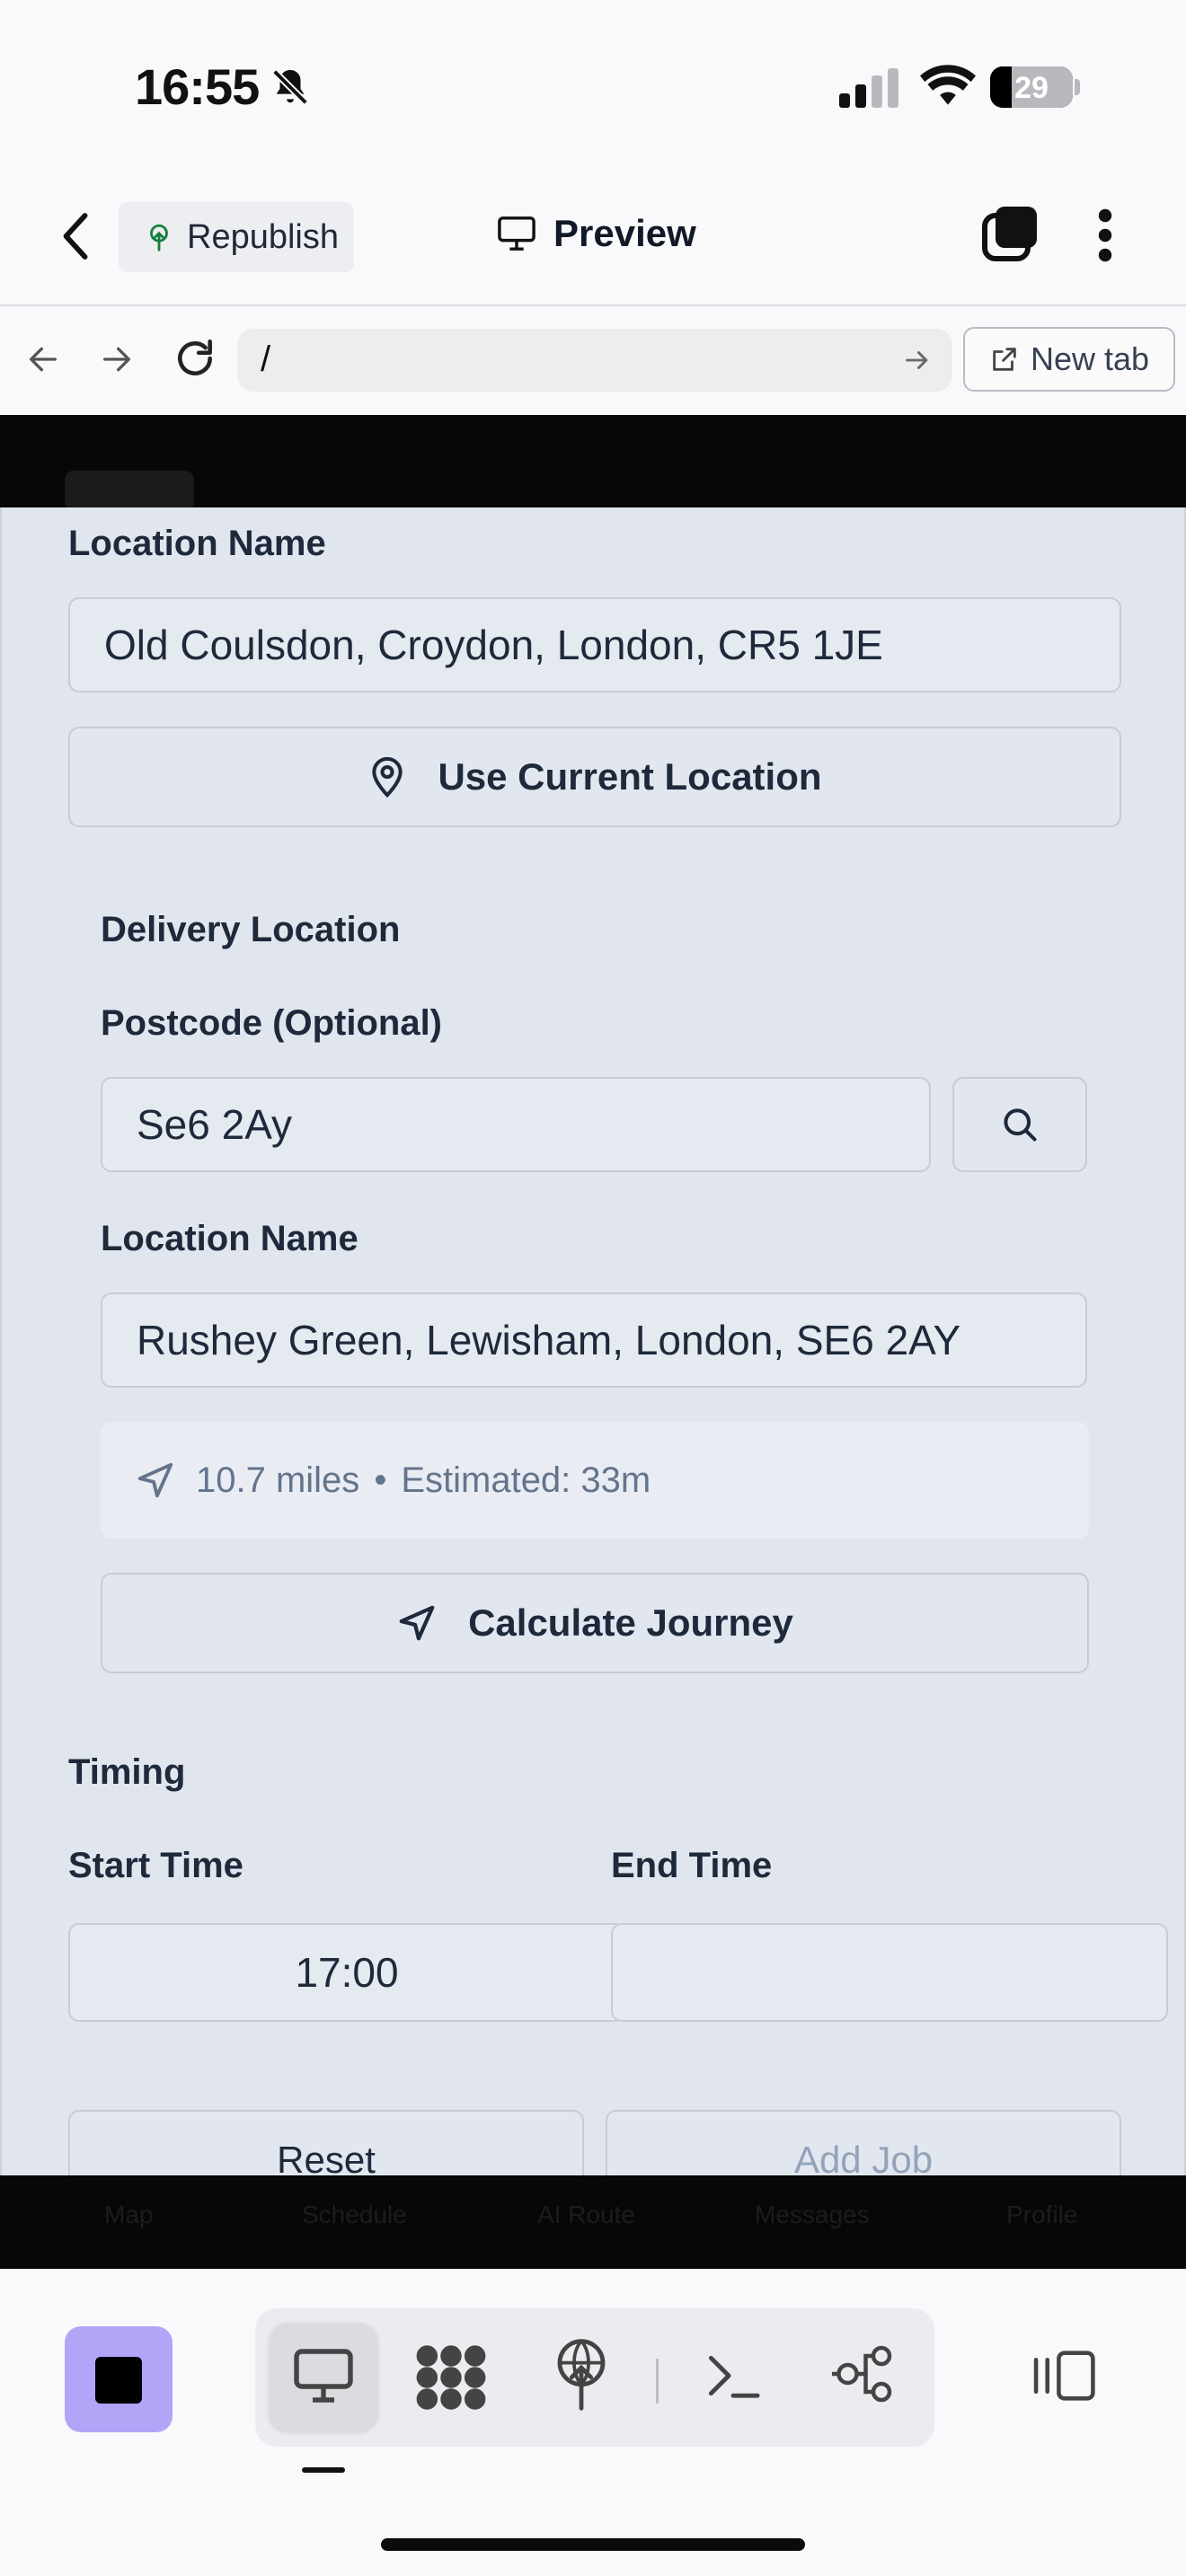 This screenshot has height=2576, width=1186. What do you see at coordinates (1010, 233) in the screenshot?
I see `tabs-icon` at bounding box center [1010, 233].